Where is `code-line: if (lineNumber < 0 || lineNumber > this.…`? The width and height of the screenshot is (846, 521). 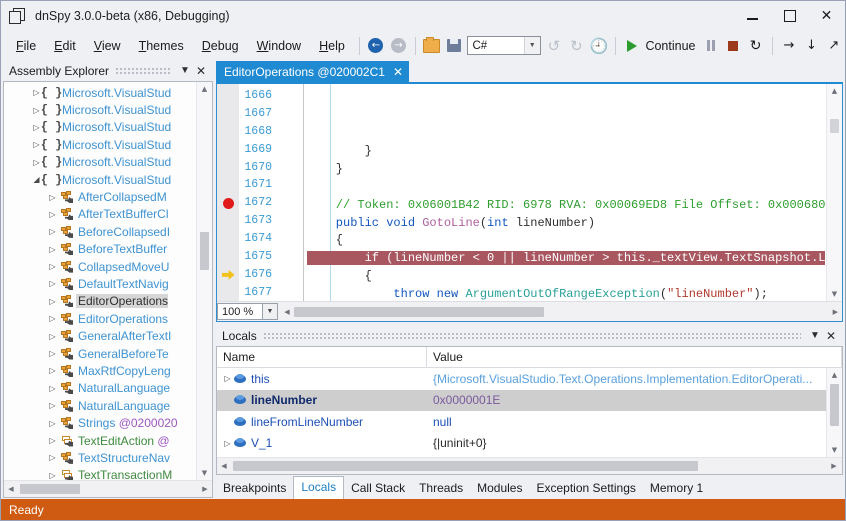 code-line: if (lineNumber < 0 || lineNumber > this.… is located at coordinates (550, 259).